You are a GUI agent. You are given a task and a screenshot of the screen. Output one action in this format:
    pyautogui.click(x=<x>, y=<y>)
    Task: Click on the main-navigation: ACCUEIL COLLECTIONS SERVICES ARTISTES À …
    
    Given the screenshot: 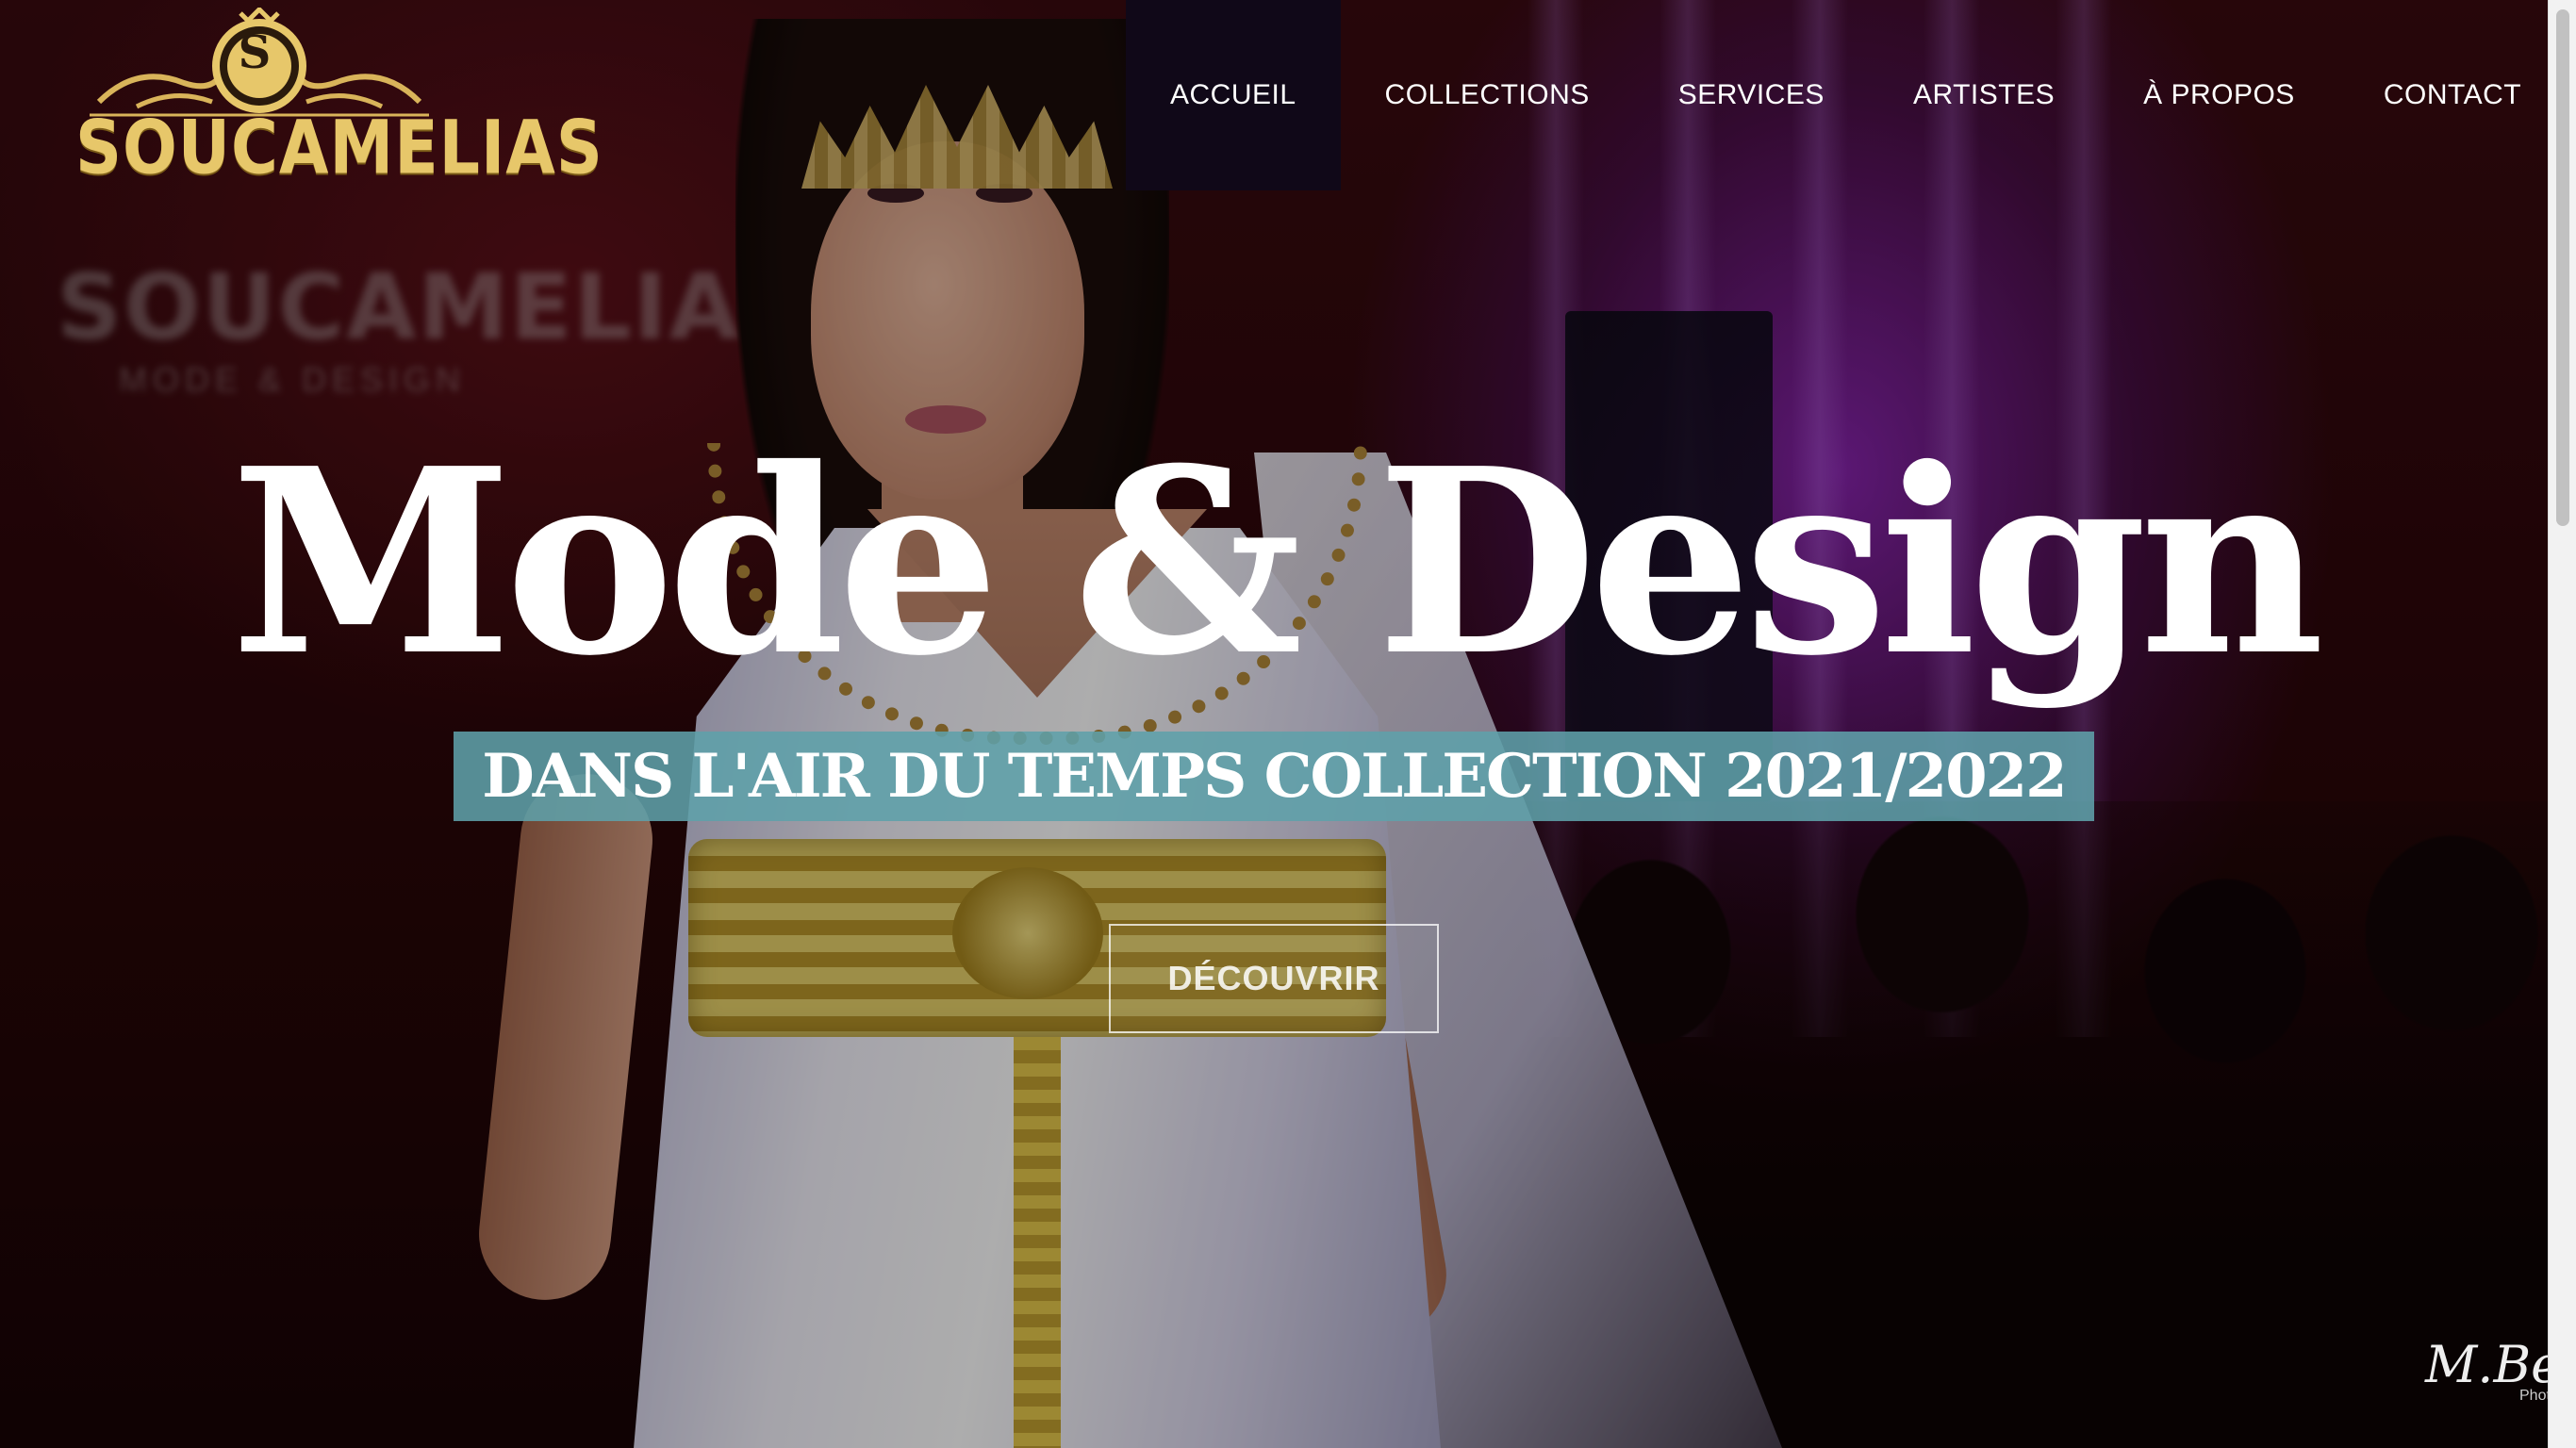 What is the action you would take?
    pyautogui.click(x=1846, y=95)
    